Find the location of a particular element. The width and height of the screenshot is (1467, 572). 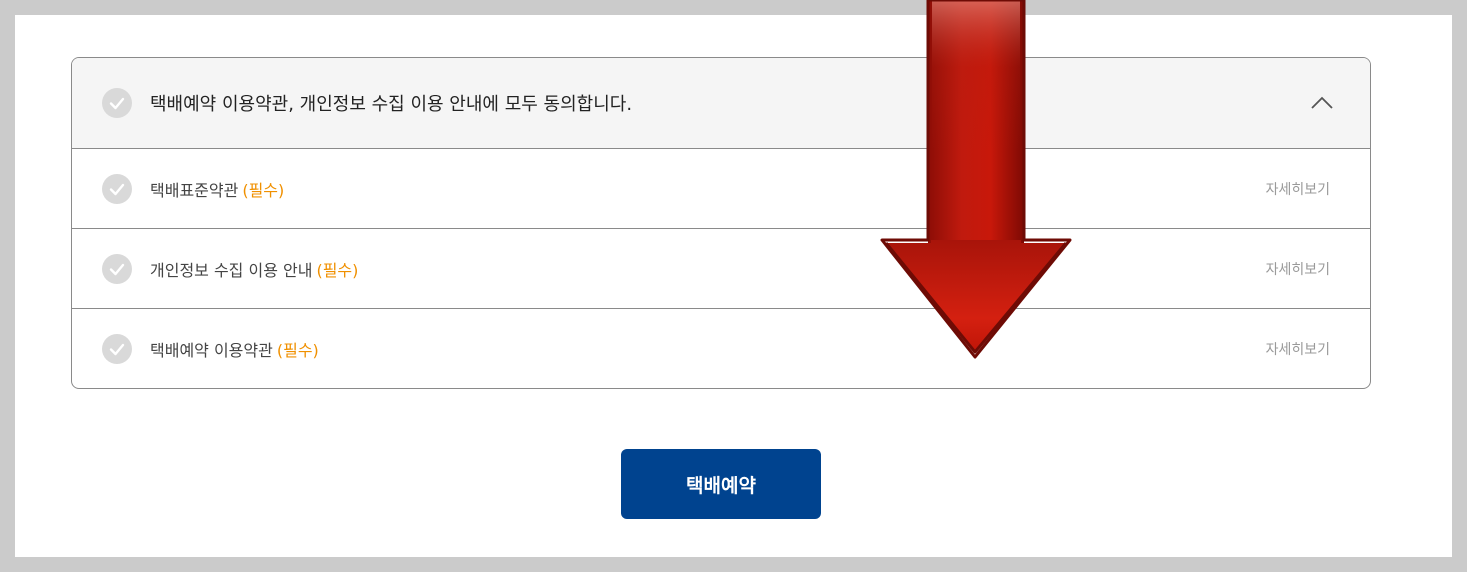

chevron-up-icon is located at coordinates (1322, 102).